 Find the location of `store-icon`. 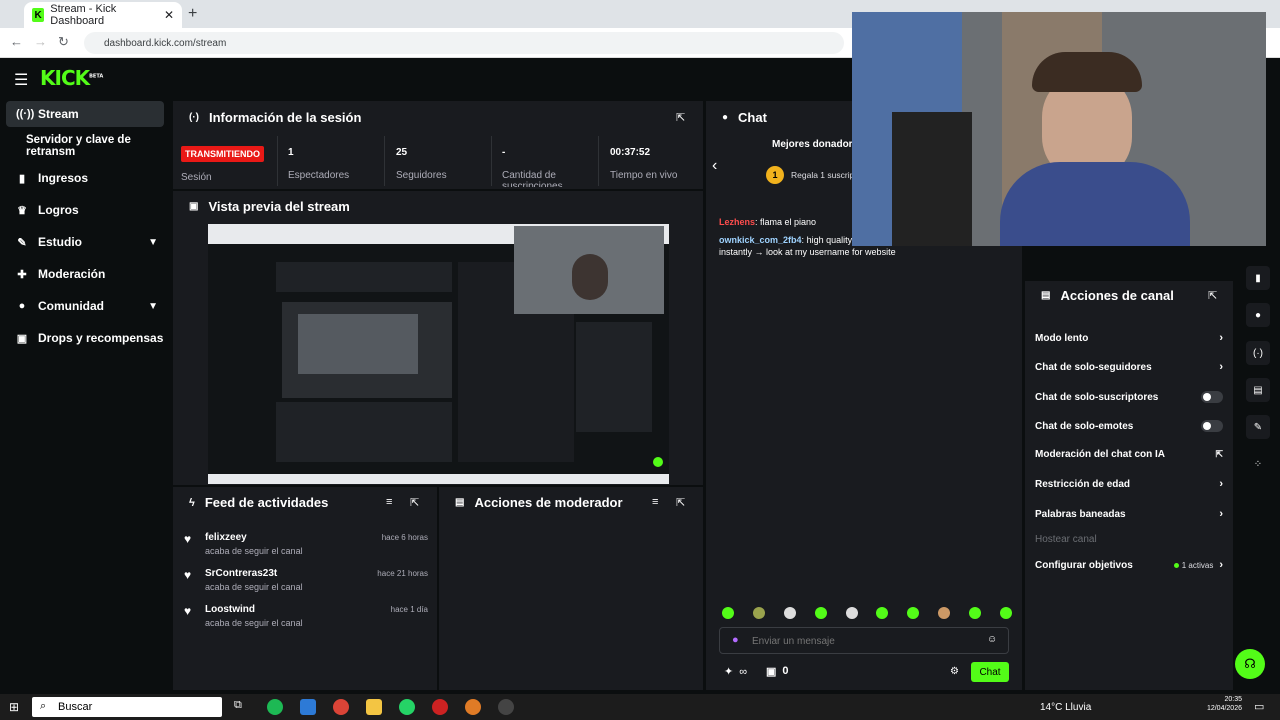

store-icon is located at coordinates (308, 707).